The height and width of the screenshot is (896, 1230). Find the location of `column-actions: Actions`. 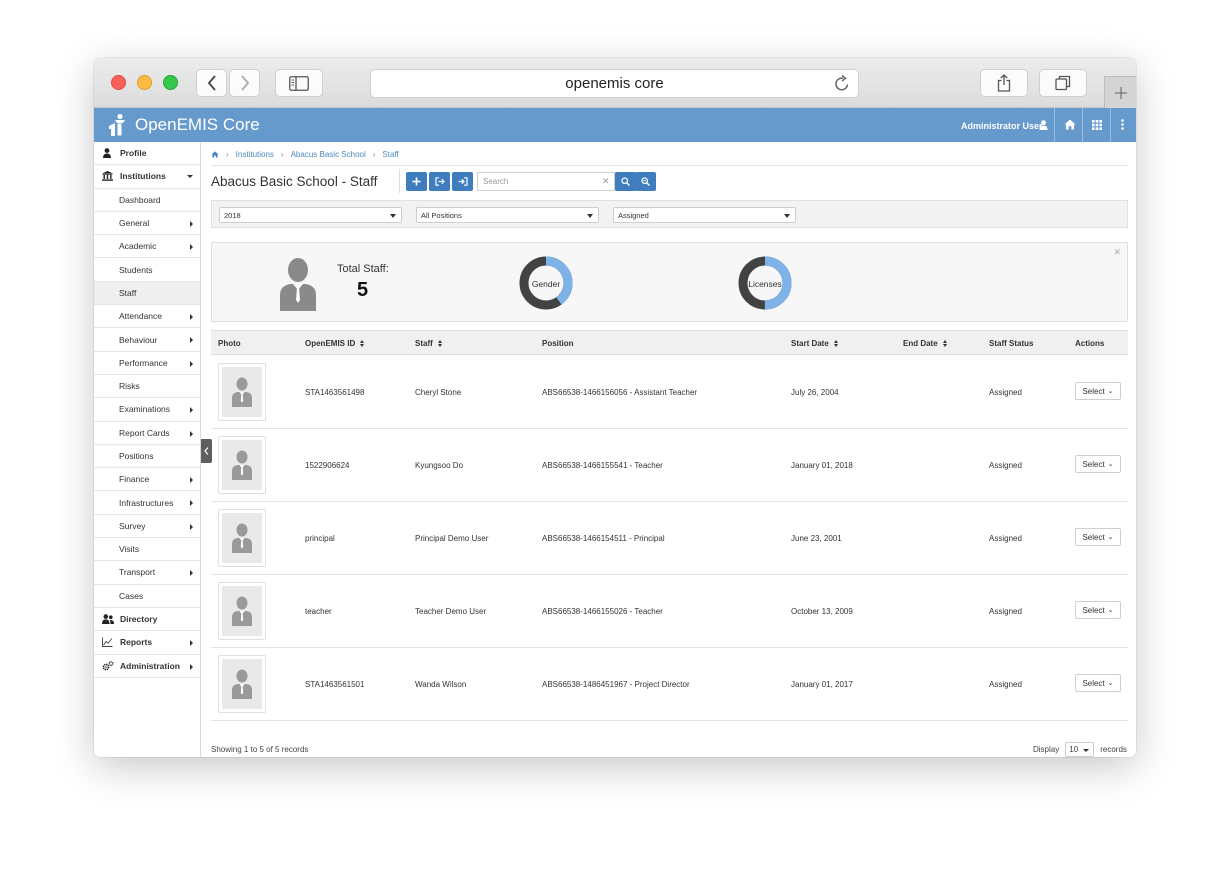

column-actions: Actions is located at coordinates (1089, 343).